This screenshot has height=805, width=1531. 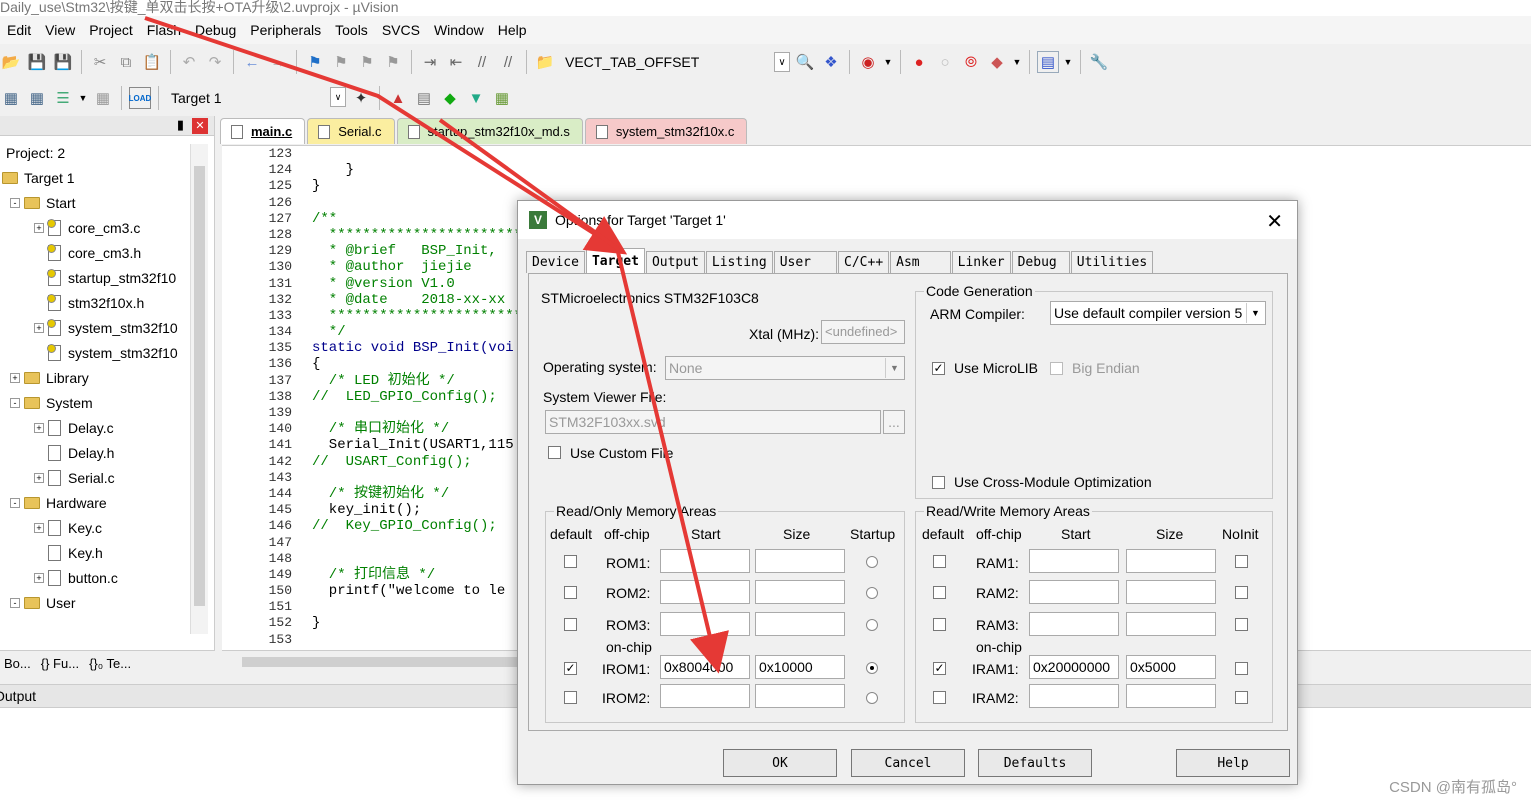 I want to click on breakpoint-icon: ●, so click(x=919, y=62).